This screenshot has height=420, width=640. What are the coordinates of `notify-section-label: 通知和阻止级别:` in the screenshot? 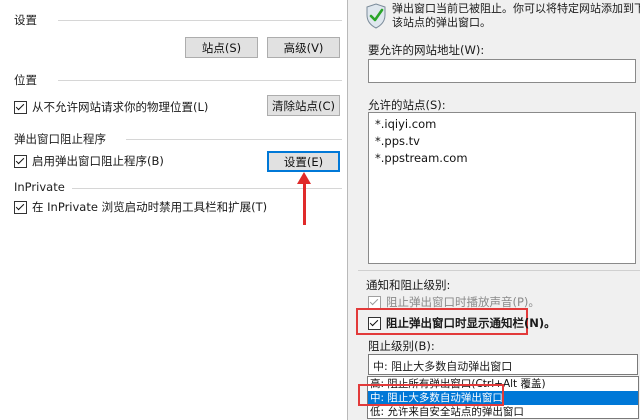 It's located at (408, 285).